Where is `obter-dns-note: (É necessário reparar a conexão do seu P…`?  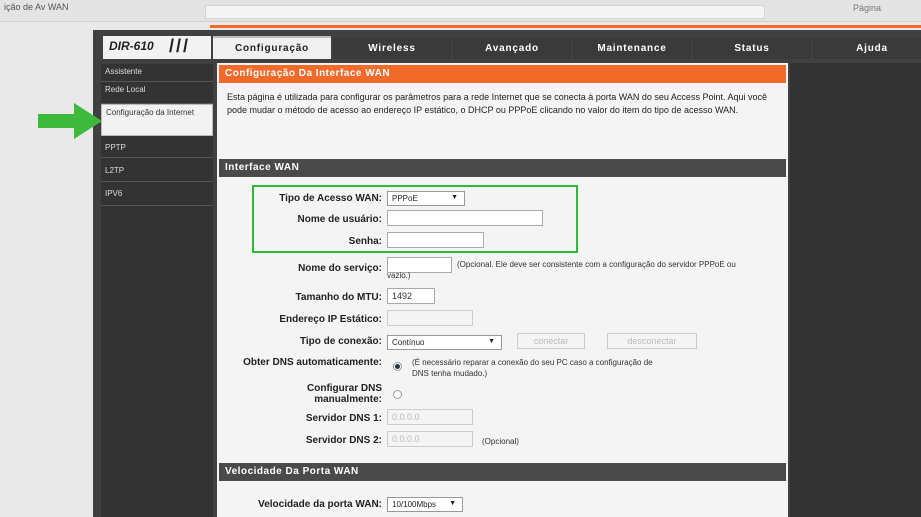 obter-dns-note: (É necessário reparar a conexão do seu P… is located at coordinates (532, 368).